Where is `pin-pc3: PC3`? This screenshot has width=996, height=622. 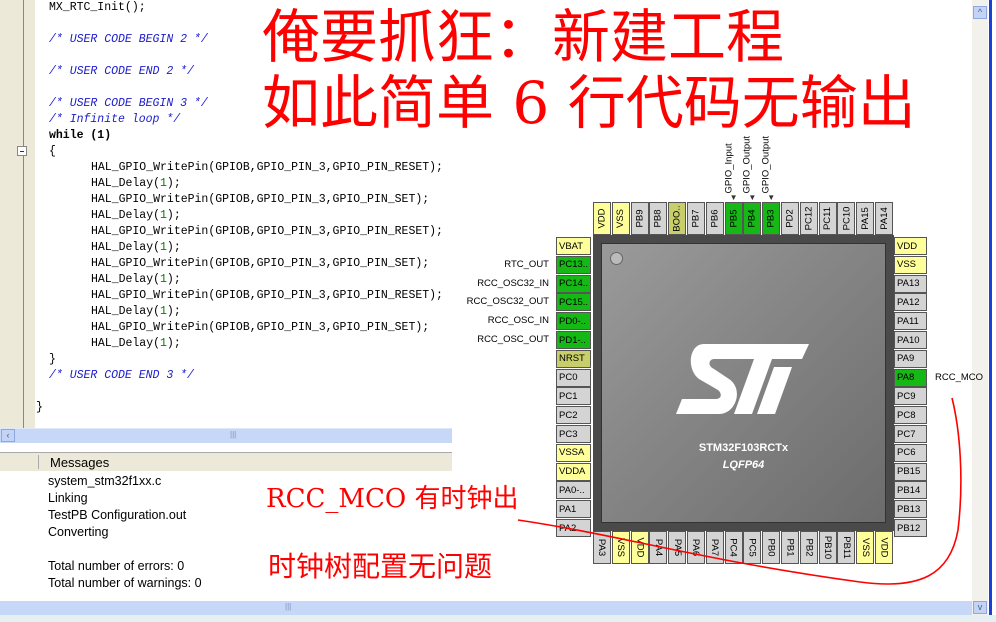 pin-pc3: PC3 is located at coordinates (573, 434).